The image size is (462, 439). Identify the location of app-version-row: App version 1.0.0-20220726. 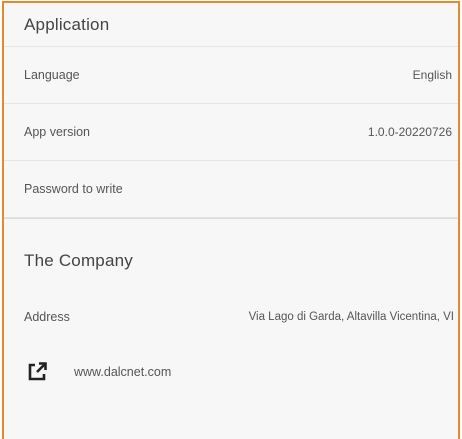
(231, 132).